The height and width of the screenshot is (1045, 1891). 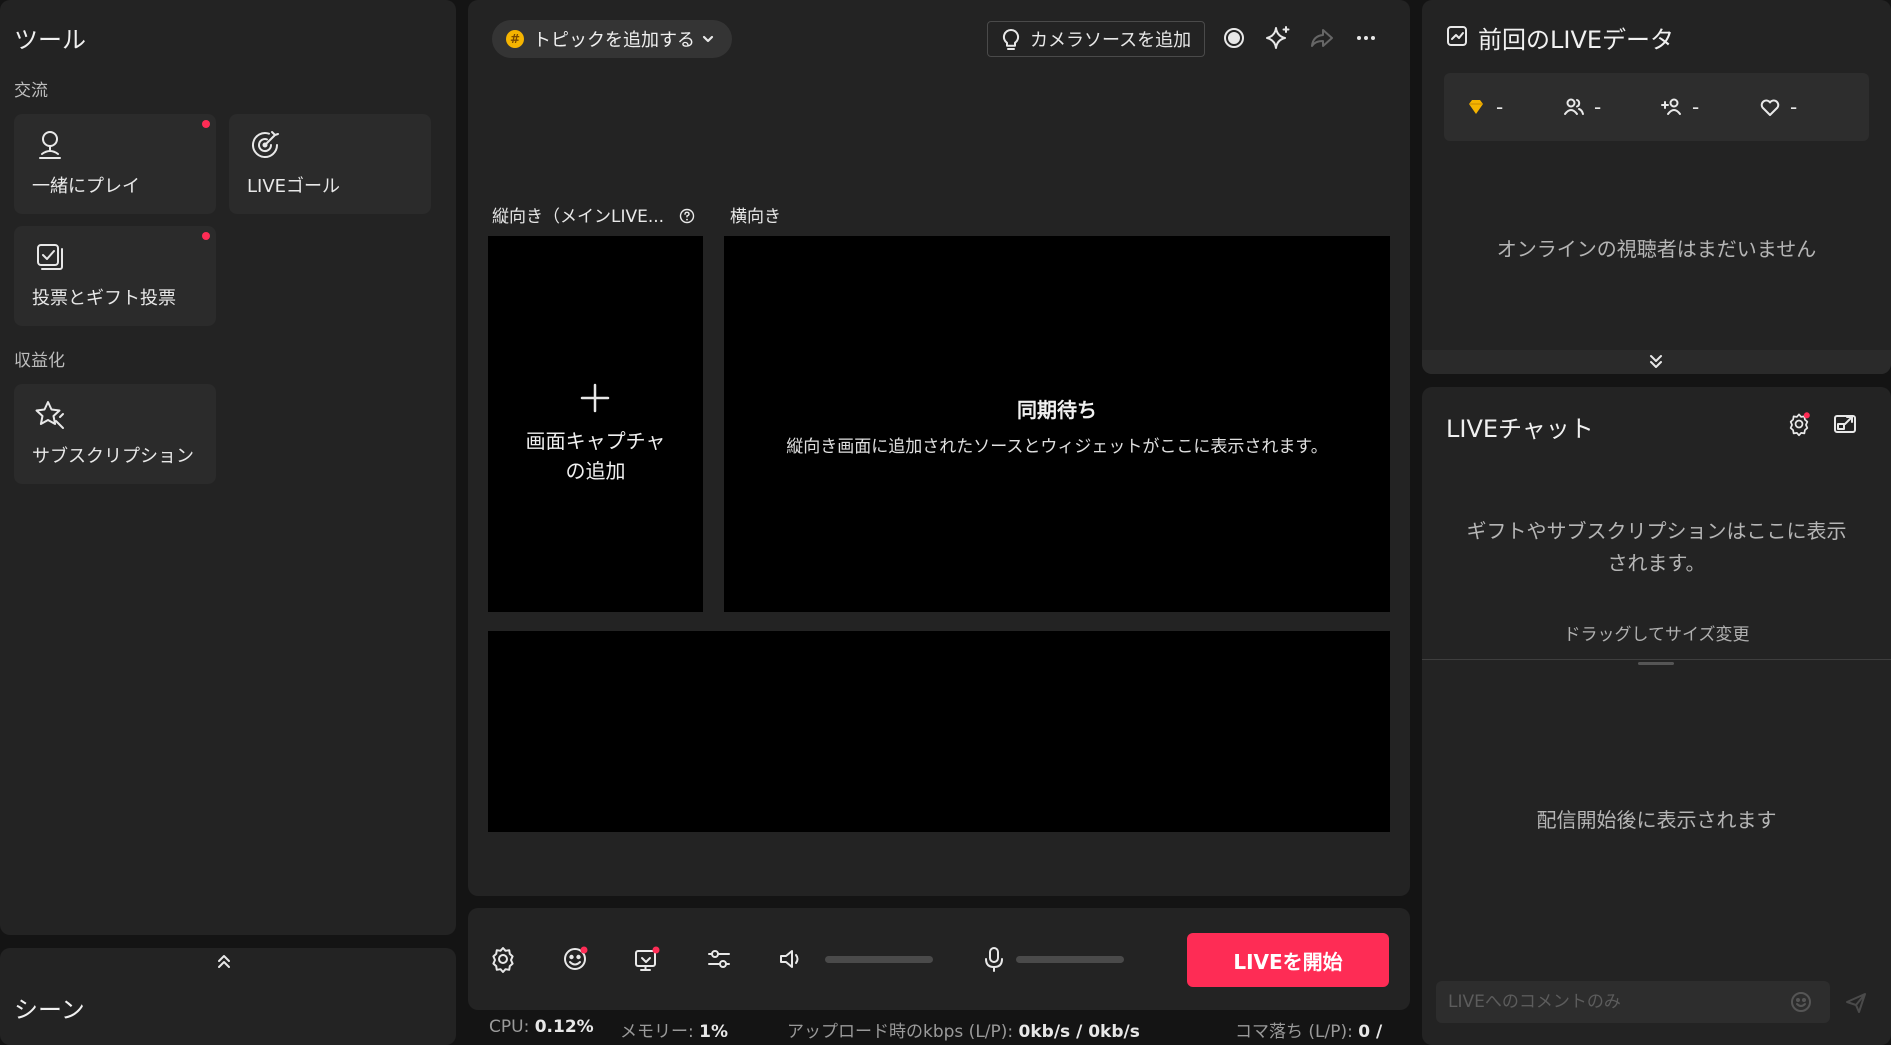 I want to click on speaker-volume-slider, so click(x=879, y=959).